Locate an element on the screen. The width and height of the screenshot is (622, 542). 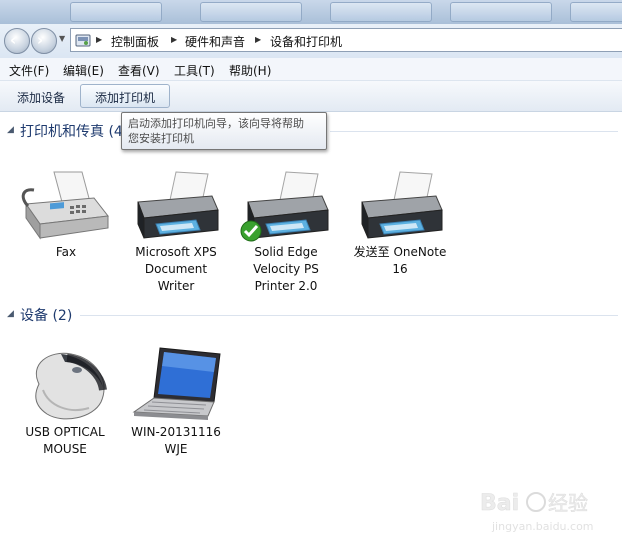
laptop-icon is located at coordinates (176, 383).